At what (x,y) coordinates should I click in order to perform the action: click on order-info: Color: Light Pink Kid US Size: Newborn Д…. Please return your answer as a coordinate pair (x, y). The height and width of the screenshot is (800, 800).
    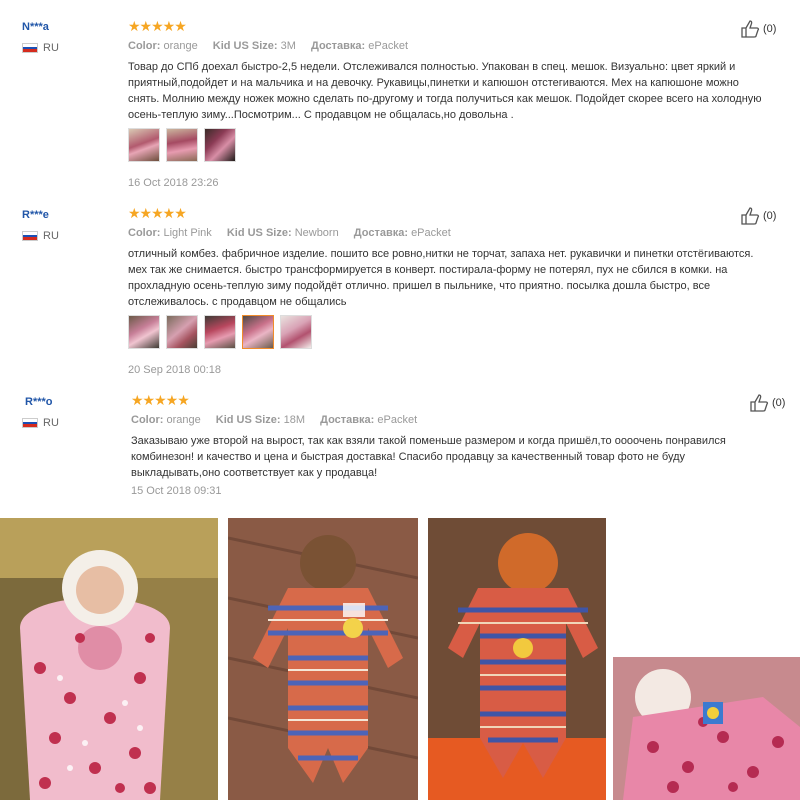
    Looking at the image, I should click on (295, 233).